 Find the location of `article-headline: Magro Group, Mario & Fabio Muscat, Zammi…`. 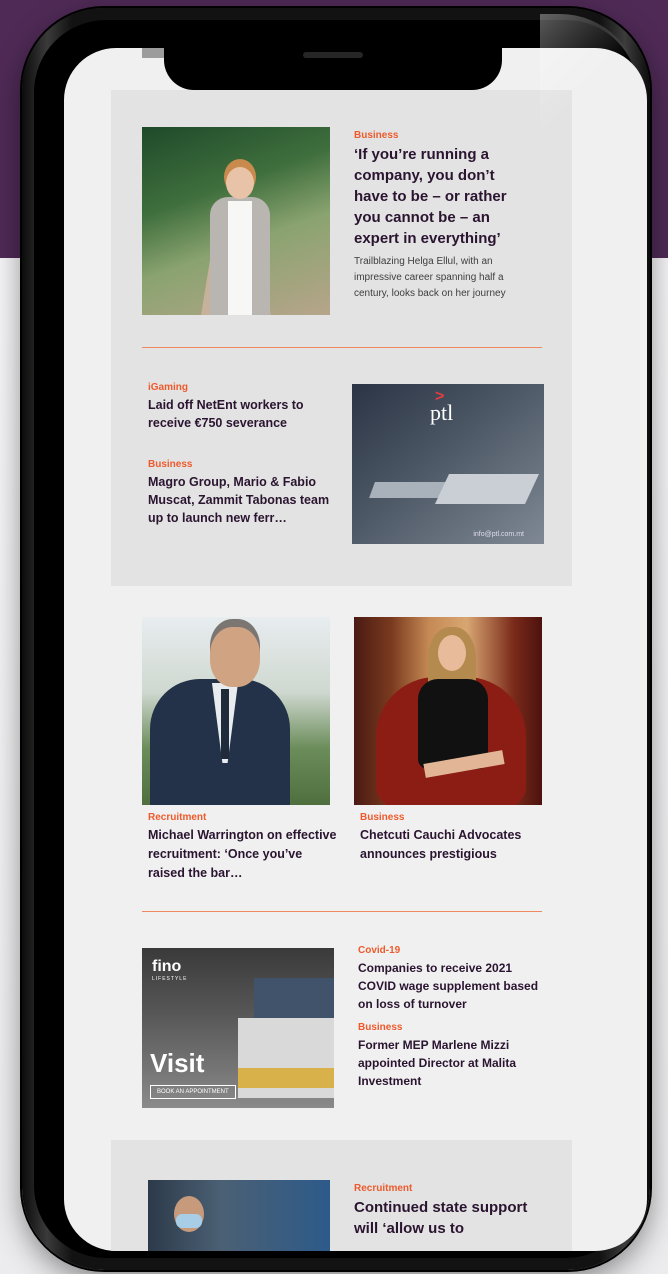

article-headline: Magro Group, Mario & Fabio Muscat, Zammi… is located at coordinates (241, 500).